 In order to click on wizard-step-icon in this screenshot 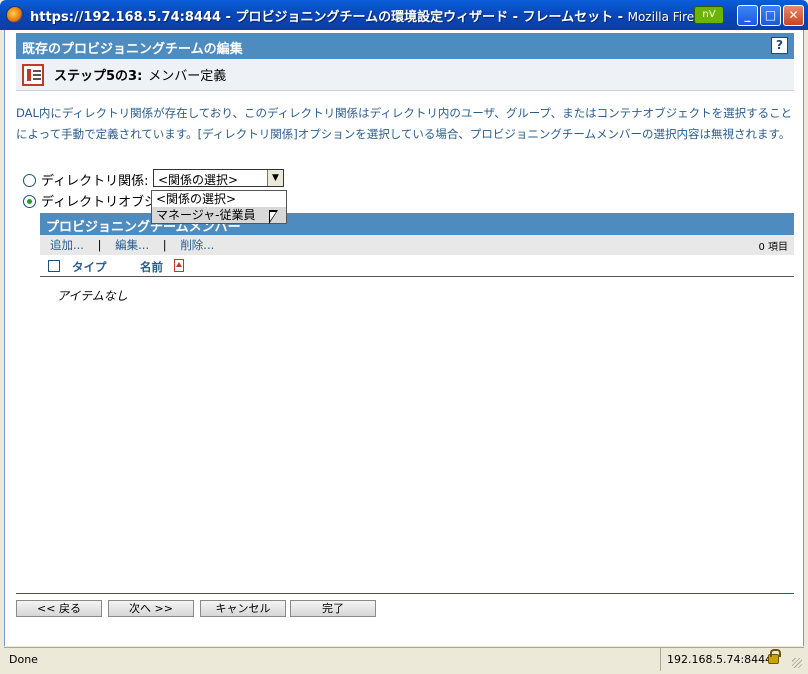, I will do `click(33, 74)`.